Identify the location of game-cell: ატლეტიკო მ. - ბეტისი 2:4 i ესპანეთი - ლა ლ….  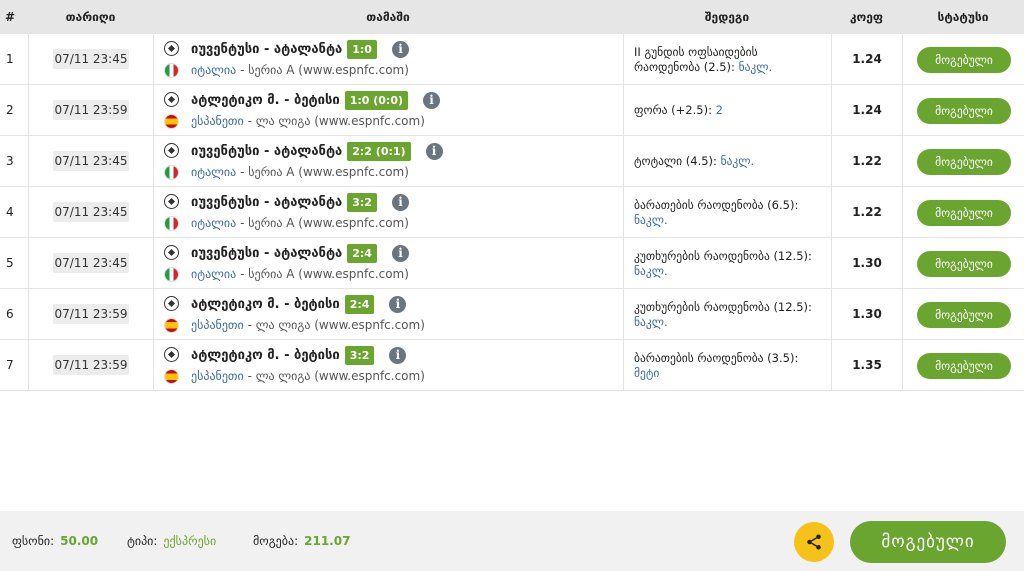
(388, 314).